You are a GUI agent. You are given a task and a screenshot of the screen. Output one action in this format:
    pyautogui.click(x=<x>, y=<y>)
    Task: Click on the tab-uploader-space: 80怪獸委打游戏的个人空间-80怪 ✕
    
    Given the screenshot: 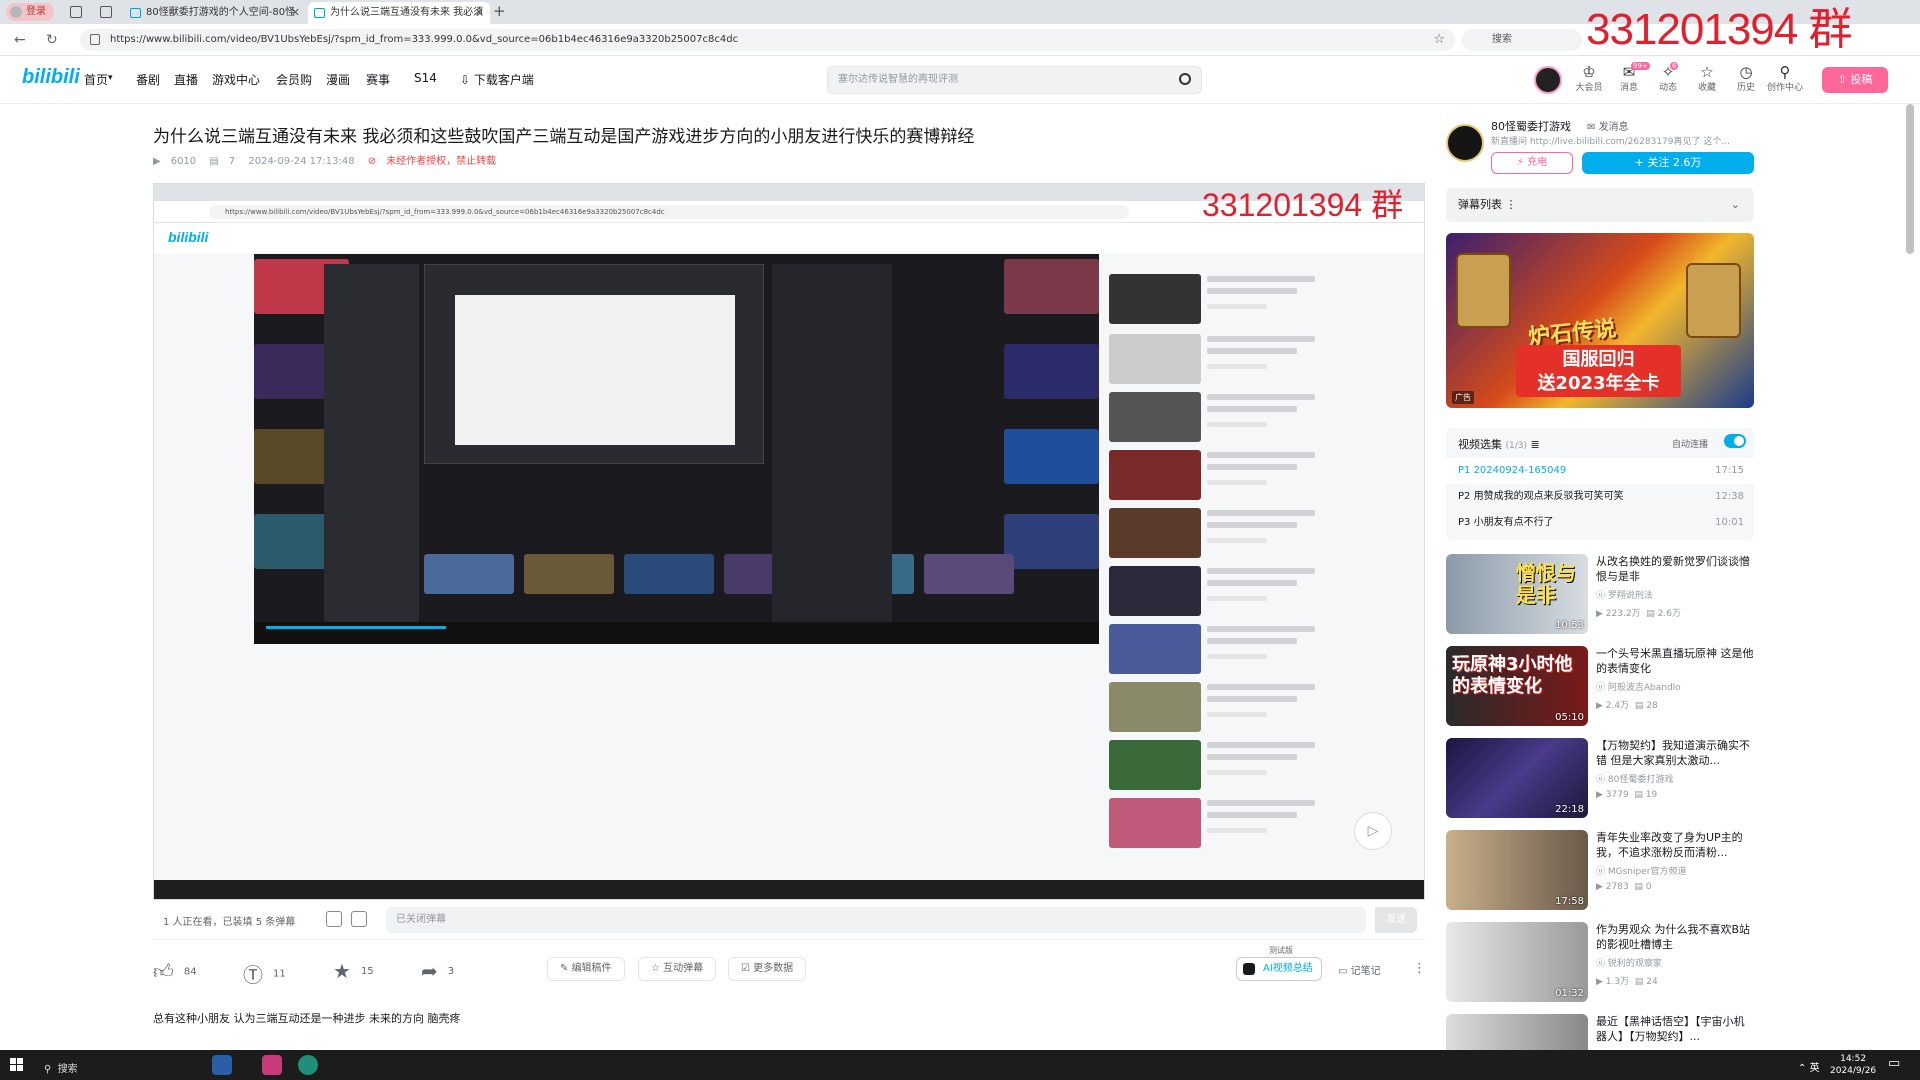 What is the action you would take?
    pyautogui.click(x=215, y=13)
    